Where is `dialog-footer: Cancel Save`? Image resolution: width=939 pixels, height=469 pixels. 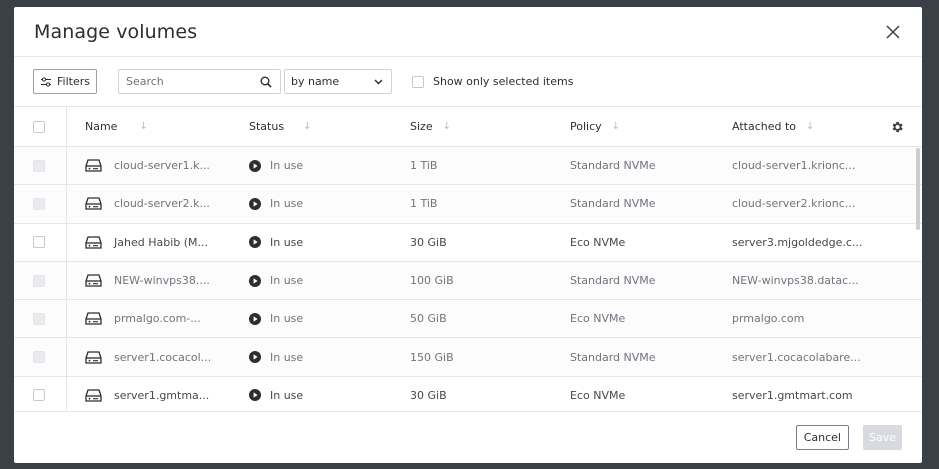 dialog-footer: Cancel Save is located at coordinates (468, 437).